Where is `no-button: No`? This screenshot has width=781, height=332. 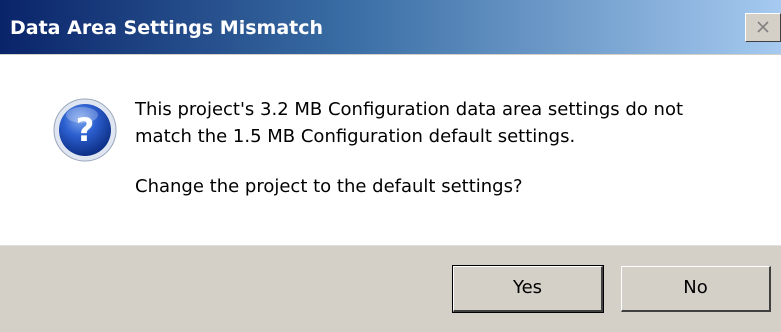 no-button: No is located at coordinates (696, 289).